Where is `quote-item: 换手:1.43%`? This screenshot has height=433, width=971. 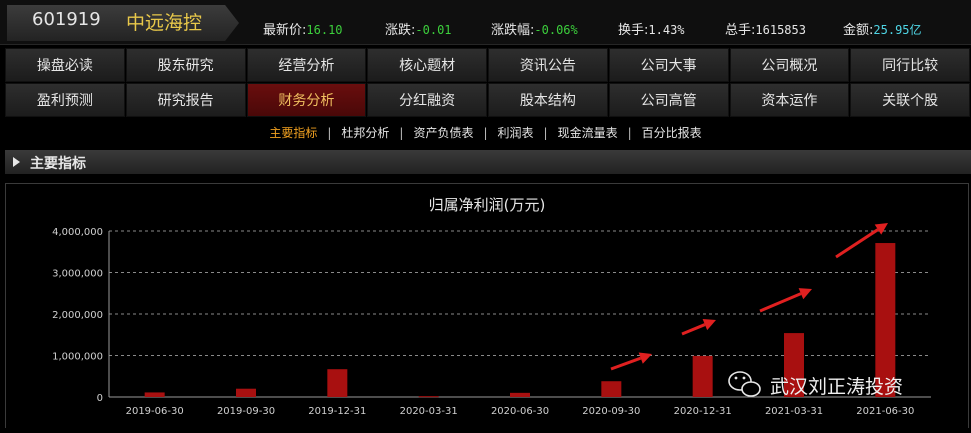 quote-item: 换手:1.43% is located at coordinates (651, 28).